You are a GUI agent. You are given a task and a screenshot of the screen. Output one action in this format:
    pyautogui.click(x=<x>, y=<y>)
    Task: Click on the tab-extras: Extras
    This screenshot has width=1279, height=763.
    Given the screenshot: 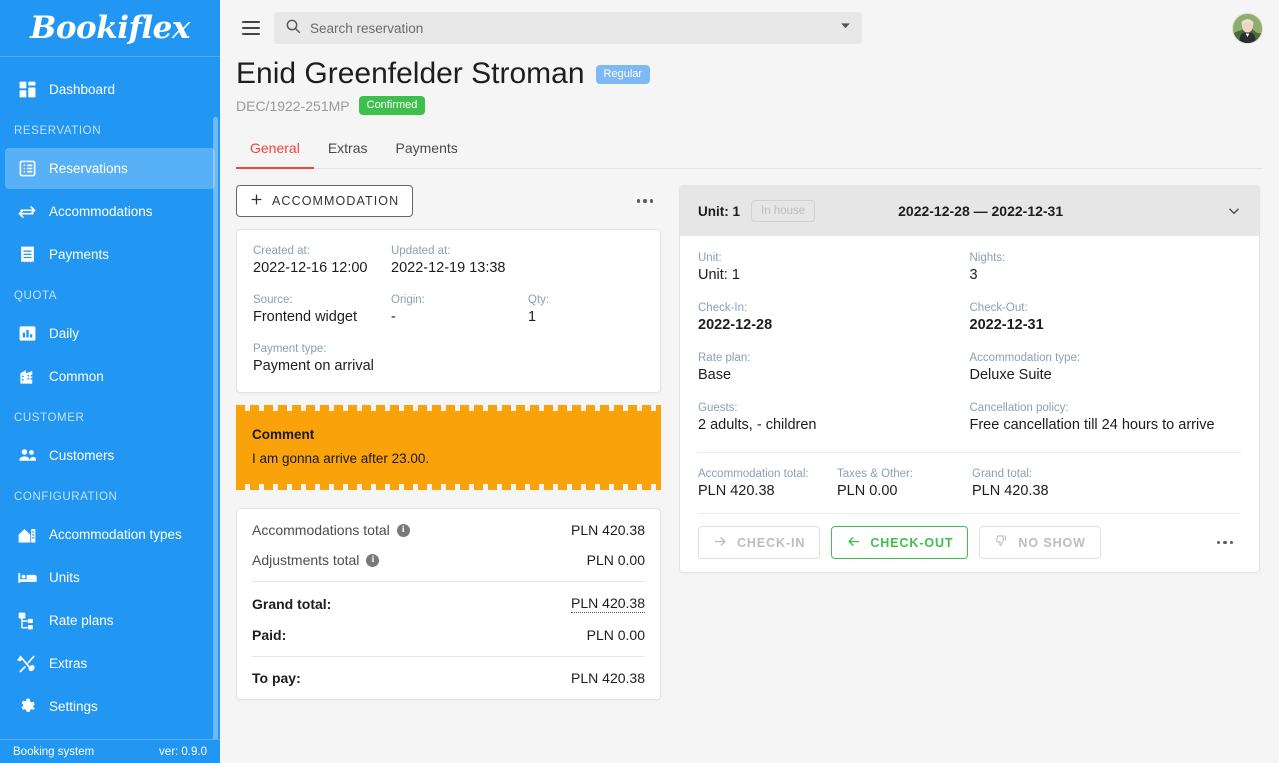 What is the action you would take?
    pyautogui.click(x=348, y=150)
    